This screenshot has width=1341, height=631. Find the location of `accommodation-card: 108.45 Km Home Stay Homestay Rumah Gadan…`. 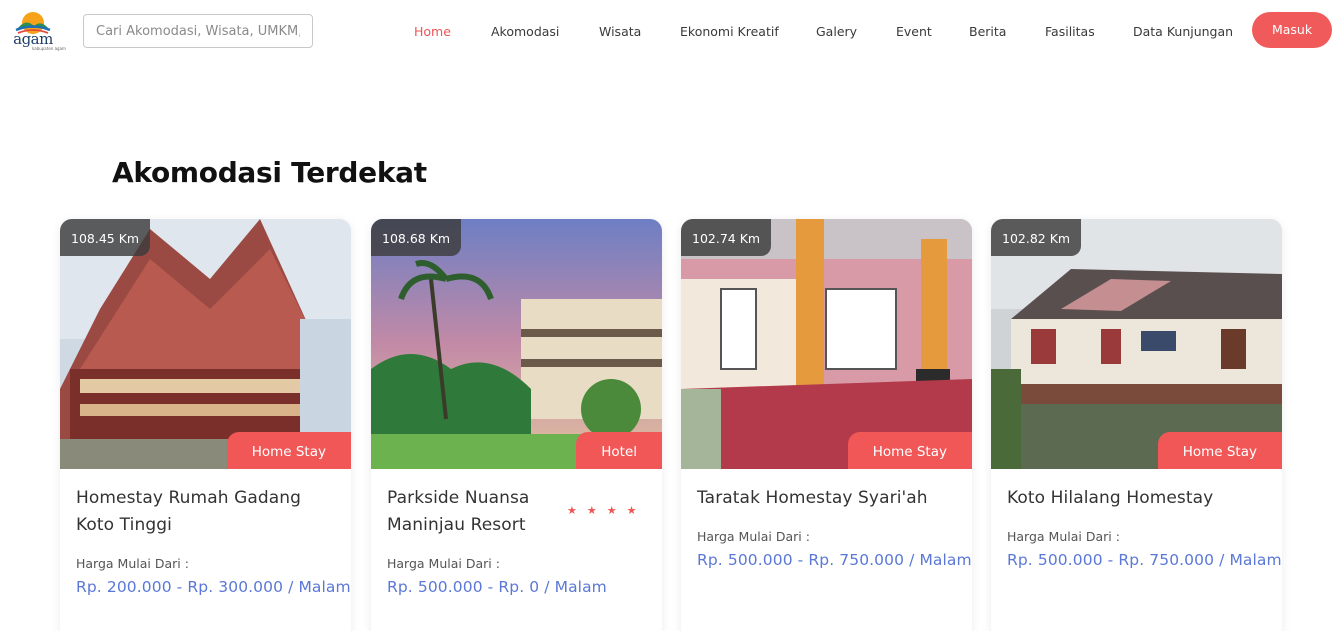

accommodation-card: 108.45 Km Home Stay Homestay Rumah Gadan… is located at coordinates (205, 425).